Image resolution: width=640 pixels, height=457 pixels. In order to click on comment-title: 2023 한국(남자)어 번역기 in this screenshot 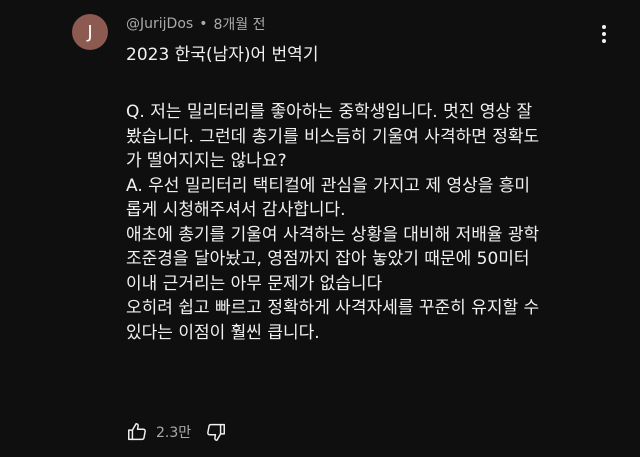, I will do `click(222, 55)`.